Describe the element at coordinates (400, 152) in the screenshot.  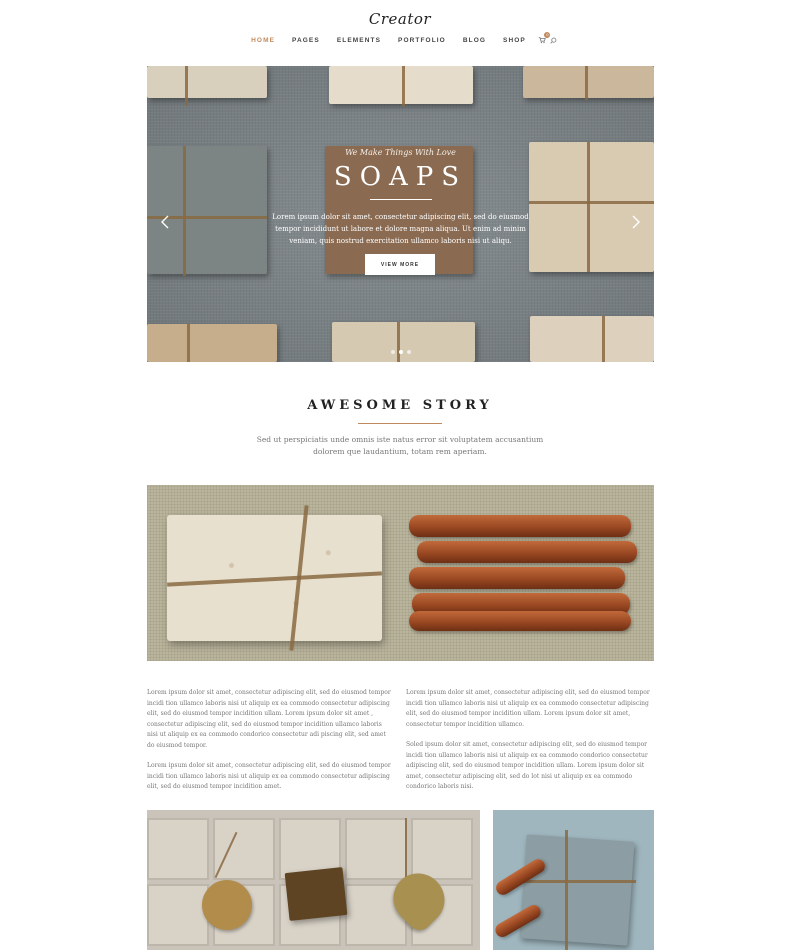
I see `hero-tagline: We Make Things With Love` at that location.